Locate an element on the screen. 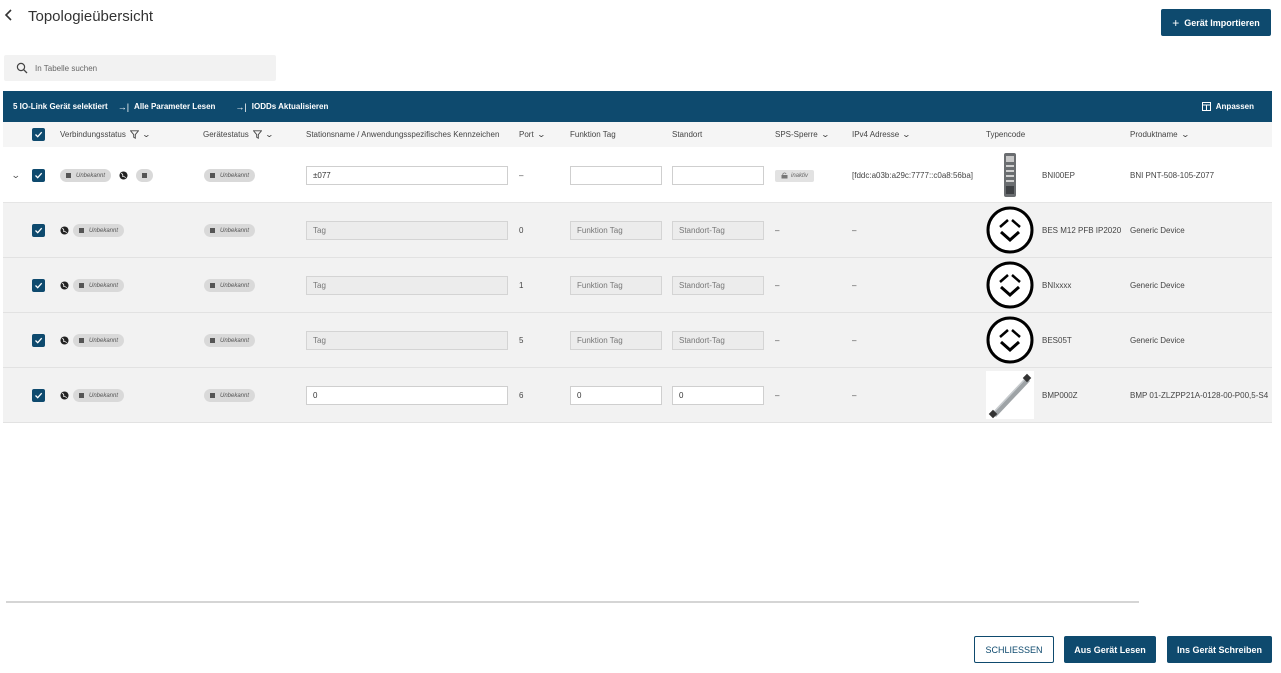 Image resolution: width=1281 pixels, height=673 pixels. product-name-cell: Generic Device is located at coordinates (1157, 230).